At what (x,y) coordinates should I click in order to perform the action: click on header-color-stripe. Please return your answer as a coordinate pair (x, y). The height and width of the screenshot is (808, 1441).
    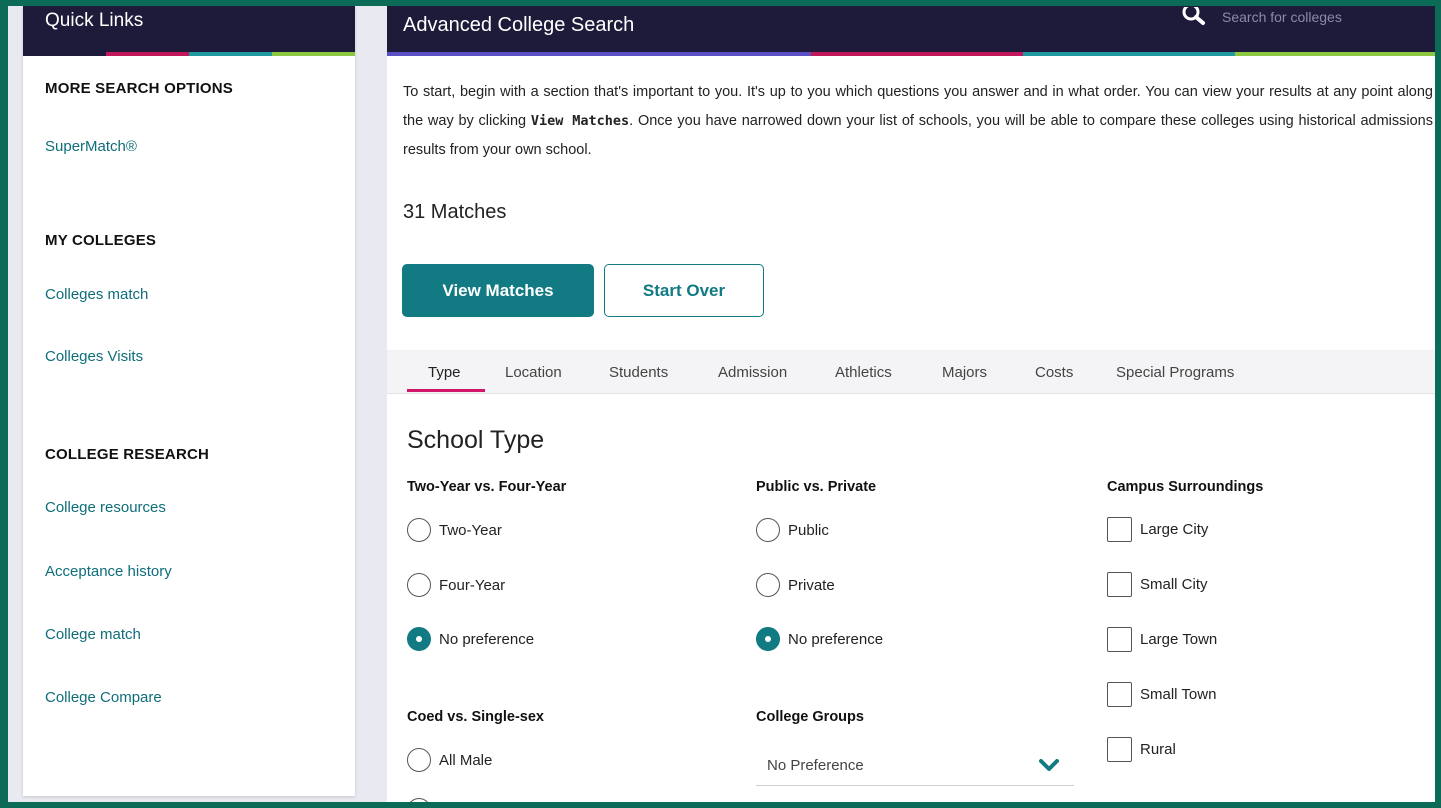
    Looking at the image, I should click on (911, 54).